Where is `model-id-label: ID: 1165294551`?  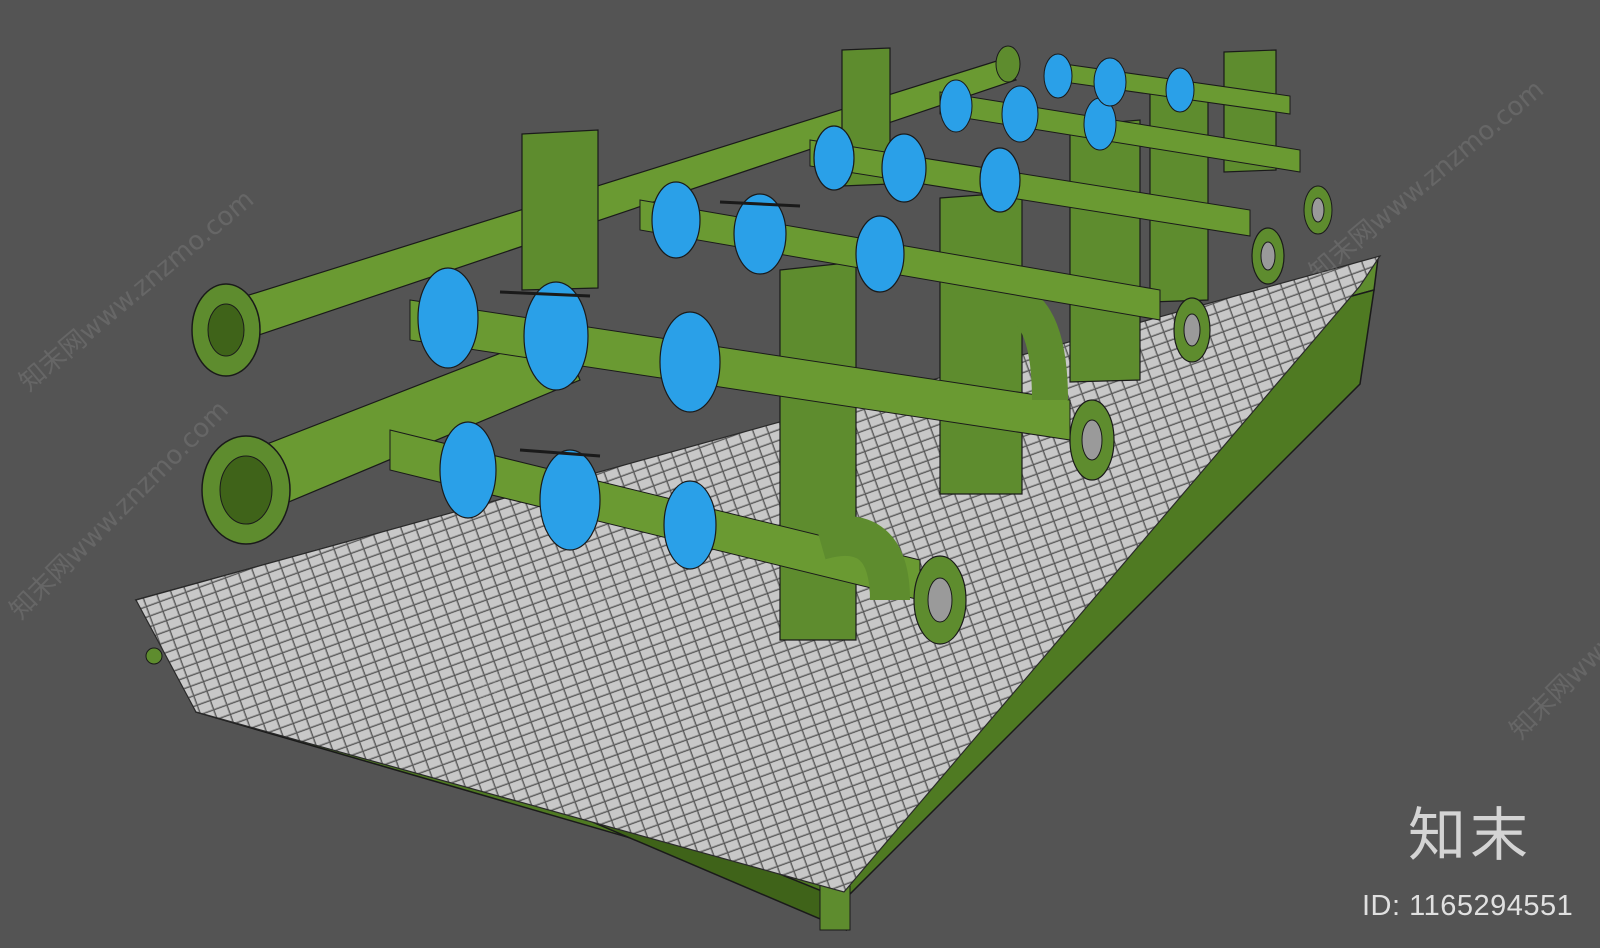 model-id-label: ID: 1165294551 is located at coordinates (1468, 906).